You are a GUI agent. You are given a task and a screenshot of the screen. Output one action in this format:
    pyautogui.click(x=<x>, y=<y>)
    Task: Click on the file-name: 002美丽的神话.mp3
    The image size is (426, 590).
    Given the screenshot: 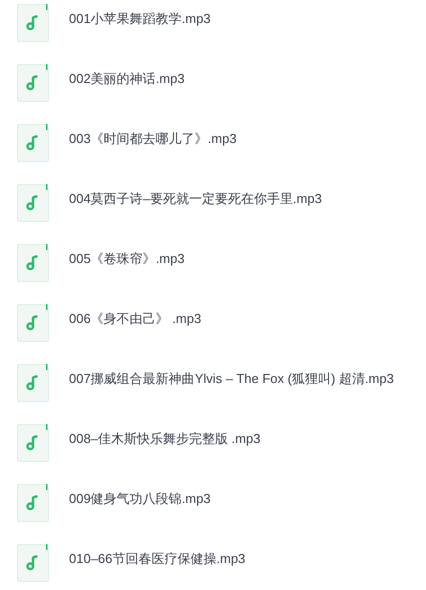 What is the action you would take?
    pyautogui.click(x=127, y=79)
    